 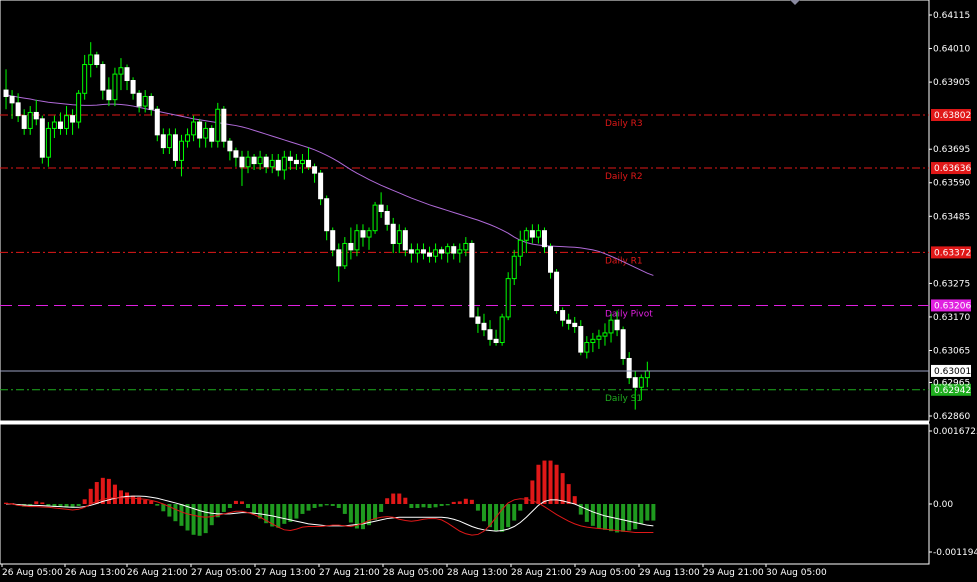 What do you see at coordinates (955, 432) in the screenshot?
I see `osc-tick-label: 0.0016725` at bounding box center [955, 432].